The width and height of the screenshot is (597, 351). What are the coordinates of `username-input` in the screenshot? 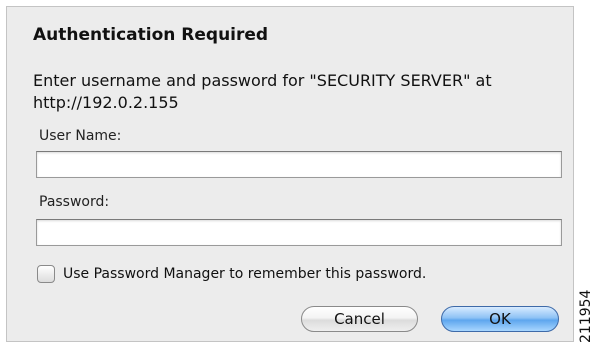 It's located at (299, 164).